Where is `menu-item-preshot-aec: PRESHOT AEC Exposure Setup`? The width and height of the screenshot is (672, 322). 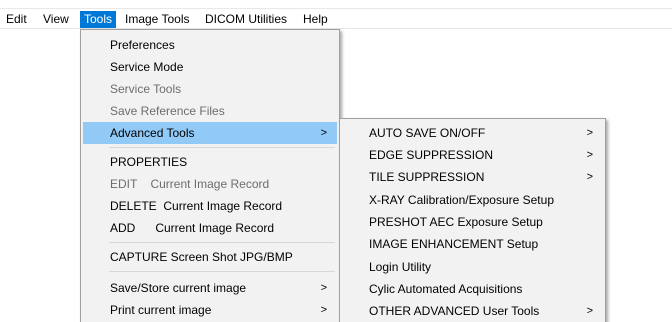
menu-item-preshot-aec: PRESHOT AEC Exposure Setup is located at coordinates (472, 222).